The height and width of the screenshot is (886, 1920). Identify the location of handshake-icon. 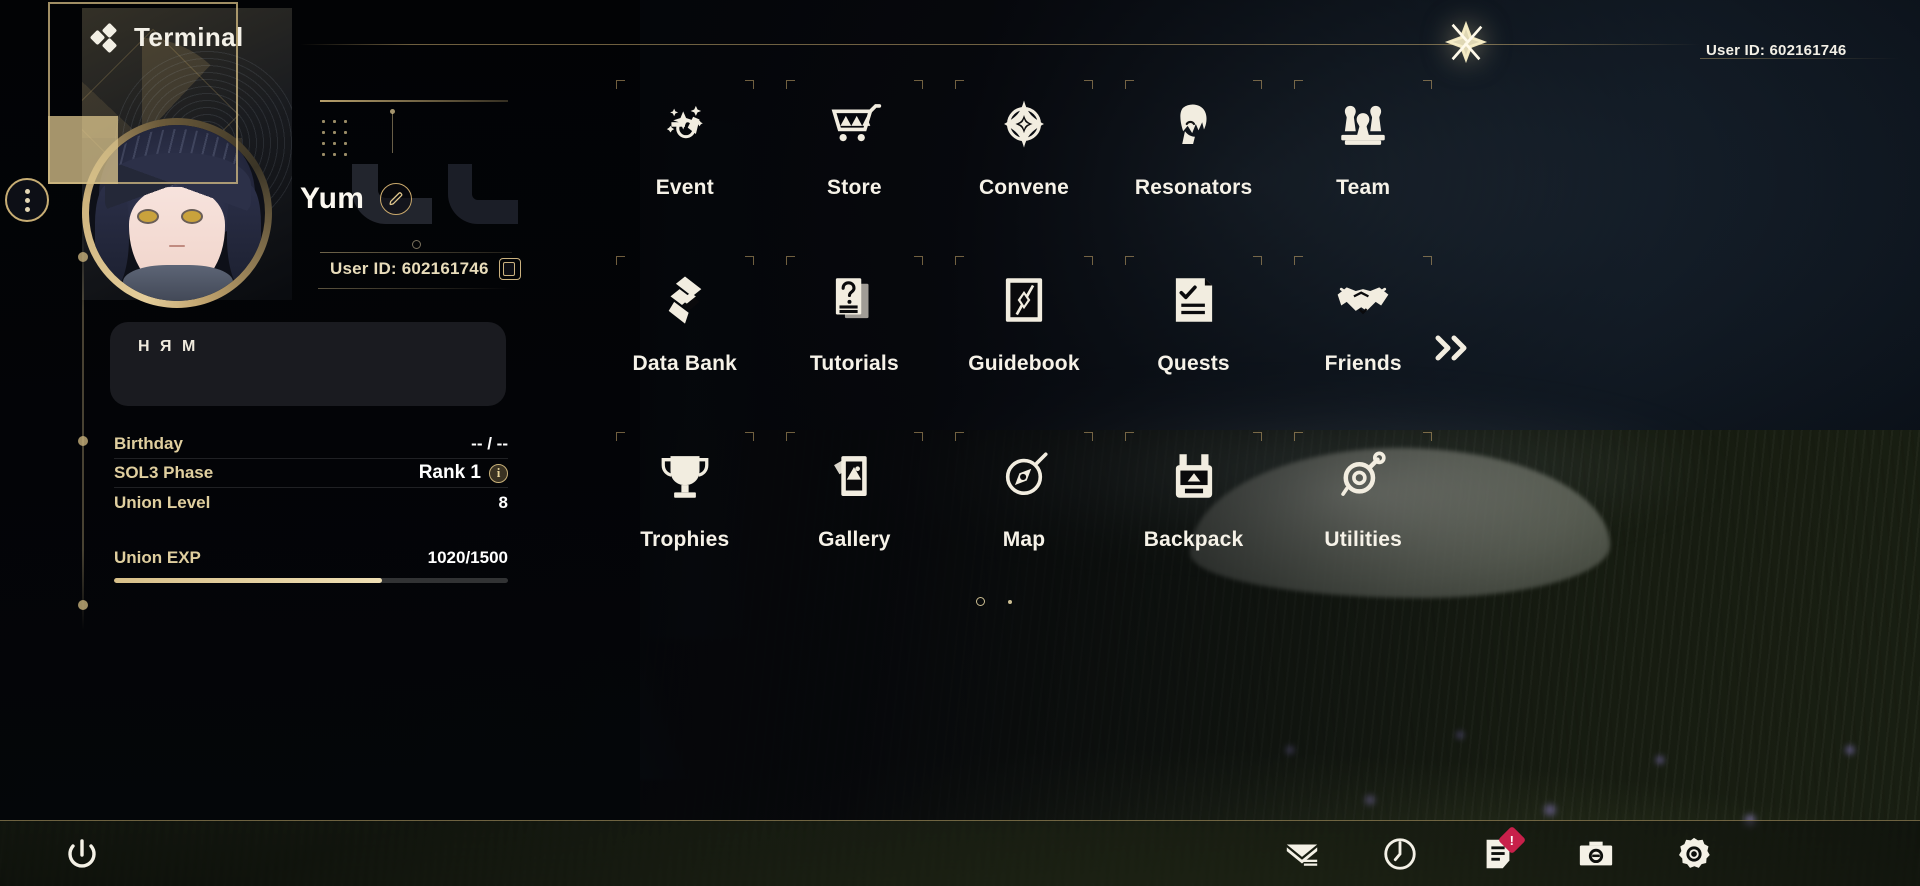
(1363, 300).